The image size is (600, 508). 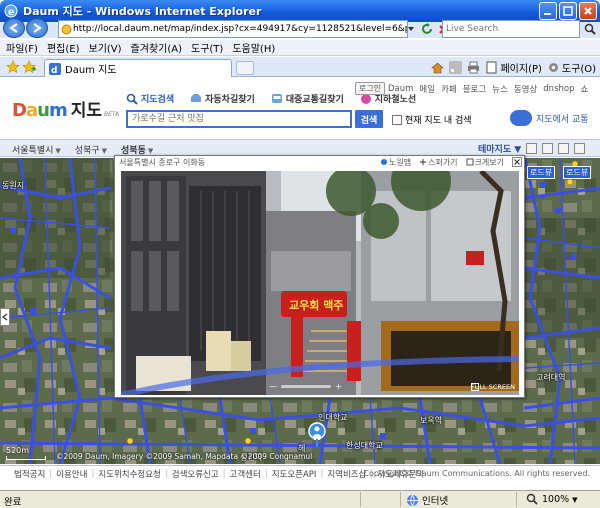 I want to click on roadview-zoom-control: — +, so click(x=305, y=386).